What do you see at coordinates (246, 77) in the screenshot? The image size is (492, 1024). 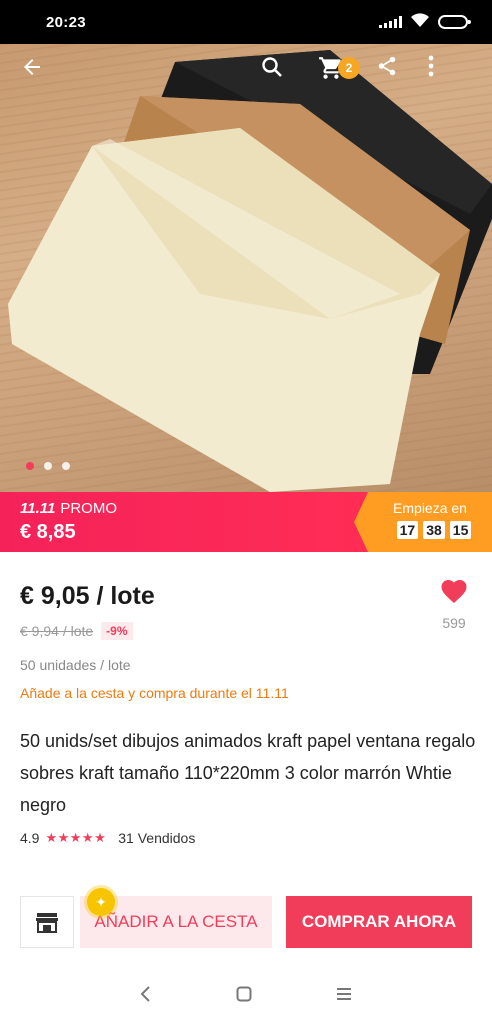 I see `hero-toolbar: 2` at bounding box center [246, 77].